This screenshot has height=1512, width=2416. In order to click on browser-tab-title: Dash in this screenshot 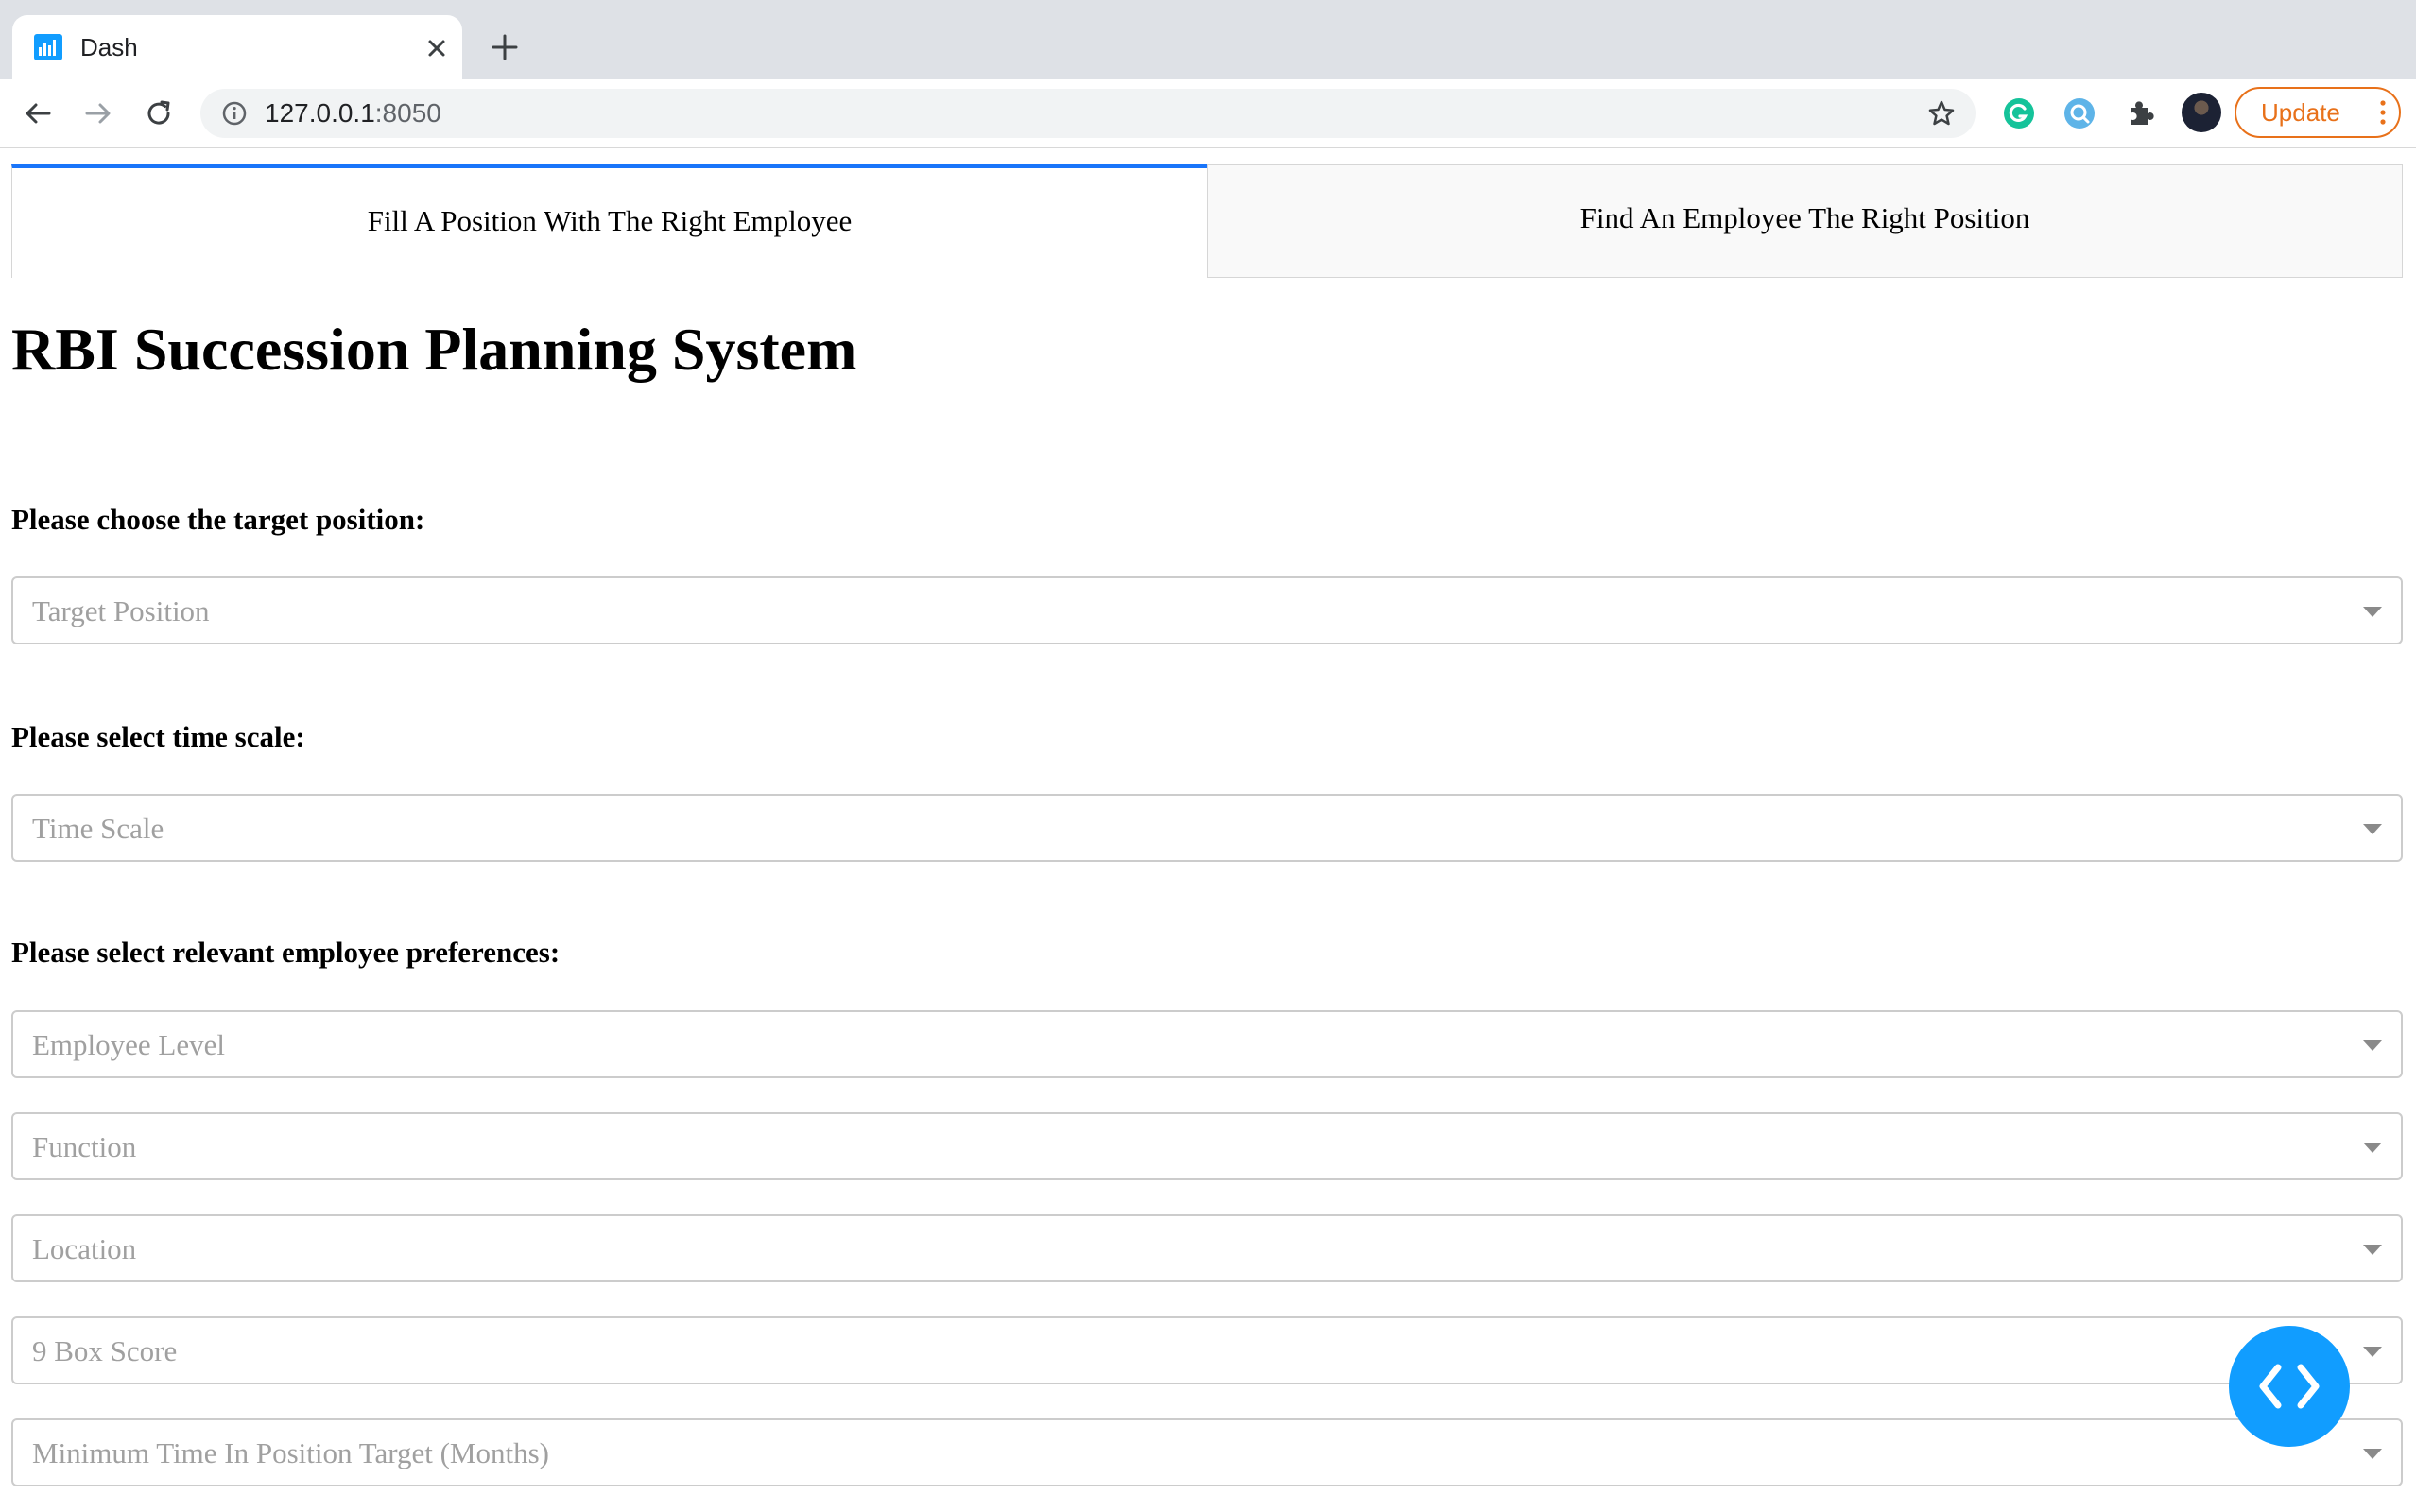, I will do `click(109, 47)`.